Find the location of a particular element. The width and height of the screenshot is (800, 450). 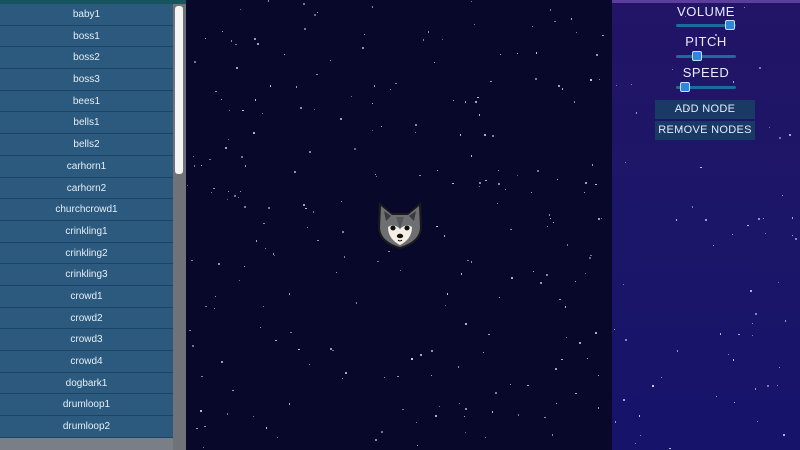

sound-list-item: bells2 is located at coordinates (86, 145).